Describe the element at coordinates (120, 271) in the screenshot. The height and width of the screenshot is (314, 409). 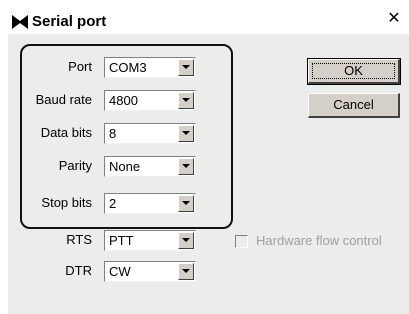
I see `dtr-value: CW` at that location.